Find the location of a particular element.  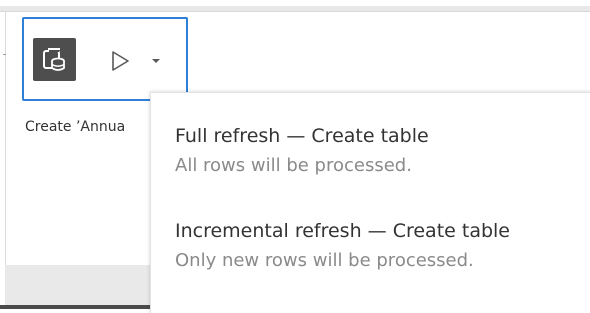

menu-item-title: Full refresh — Create table is located at coordinates (302, 136).